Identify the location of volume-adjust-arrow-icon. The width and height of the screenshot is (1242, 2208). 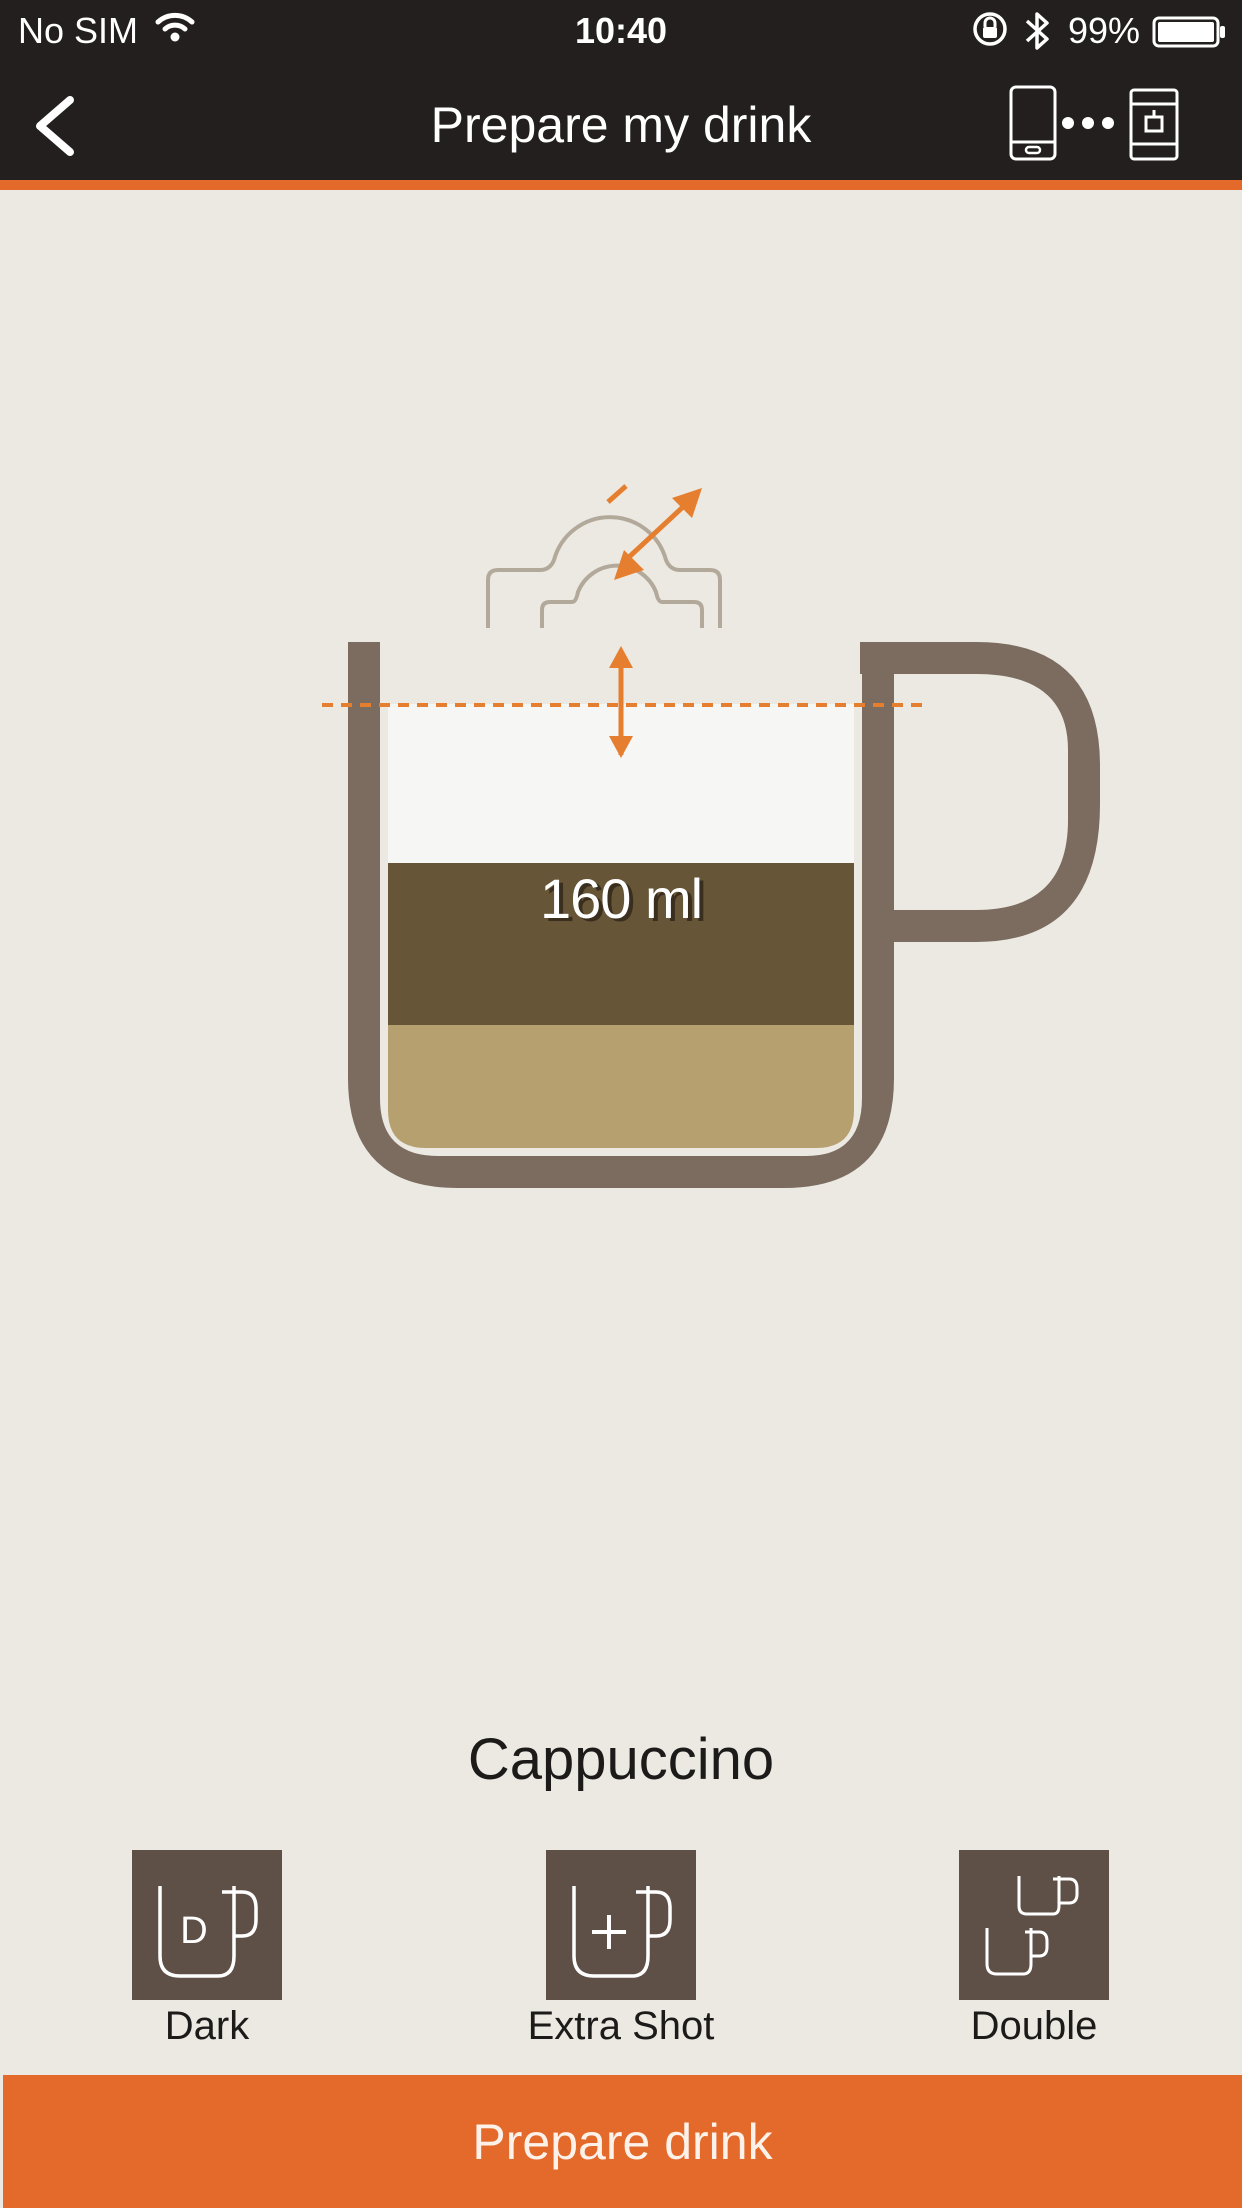
(621, 702).